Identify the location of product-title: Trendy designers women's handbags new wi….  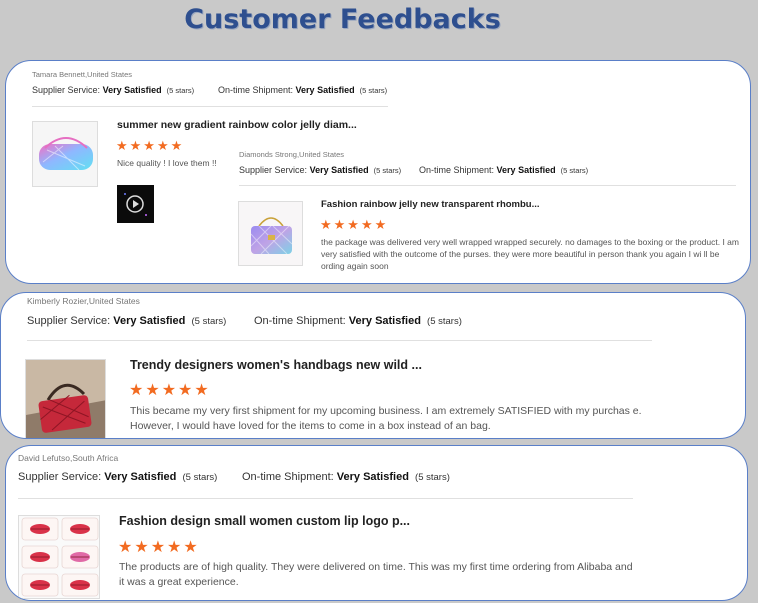
(276, 365).